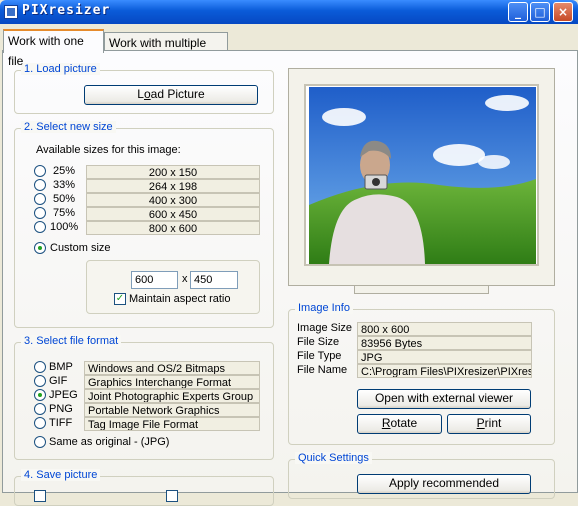  Describe the element at coordinates (58, 381) in the screenshot. I see `format-ext-gif: GIF` at that location.